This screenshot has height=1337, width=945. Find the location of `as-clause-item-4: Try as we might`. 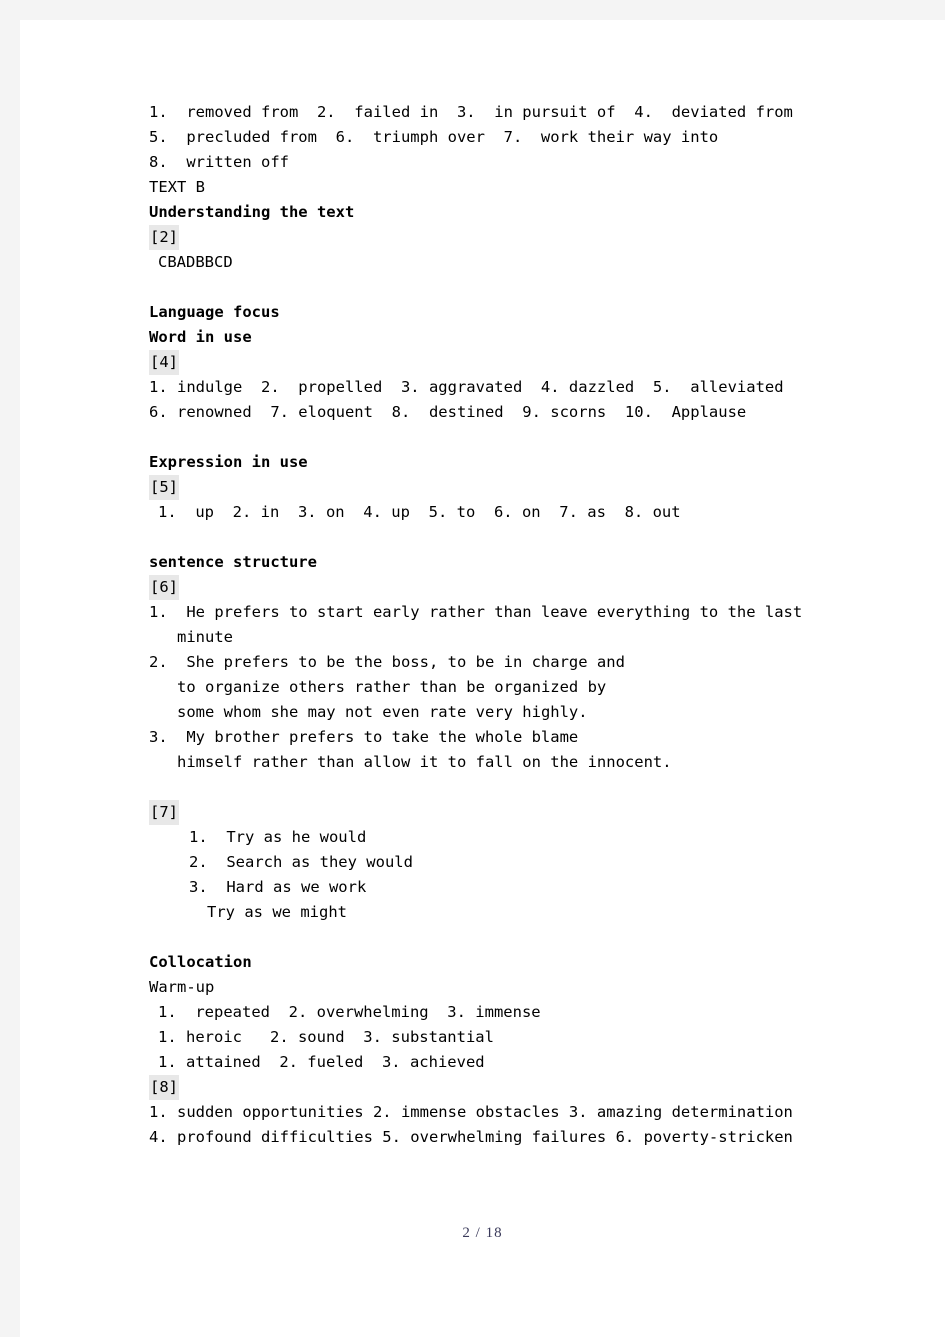

as-clause-item-4: Try as we might is located at coordinates (277, 912).